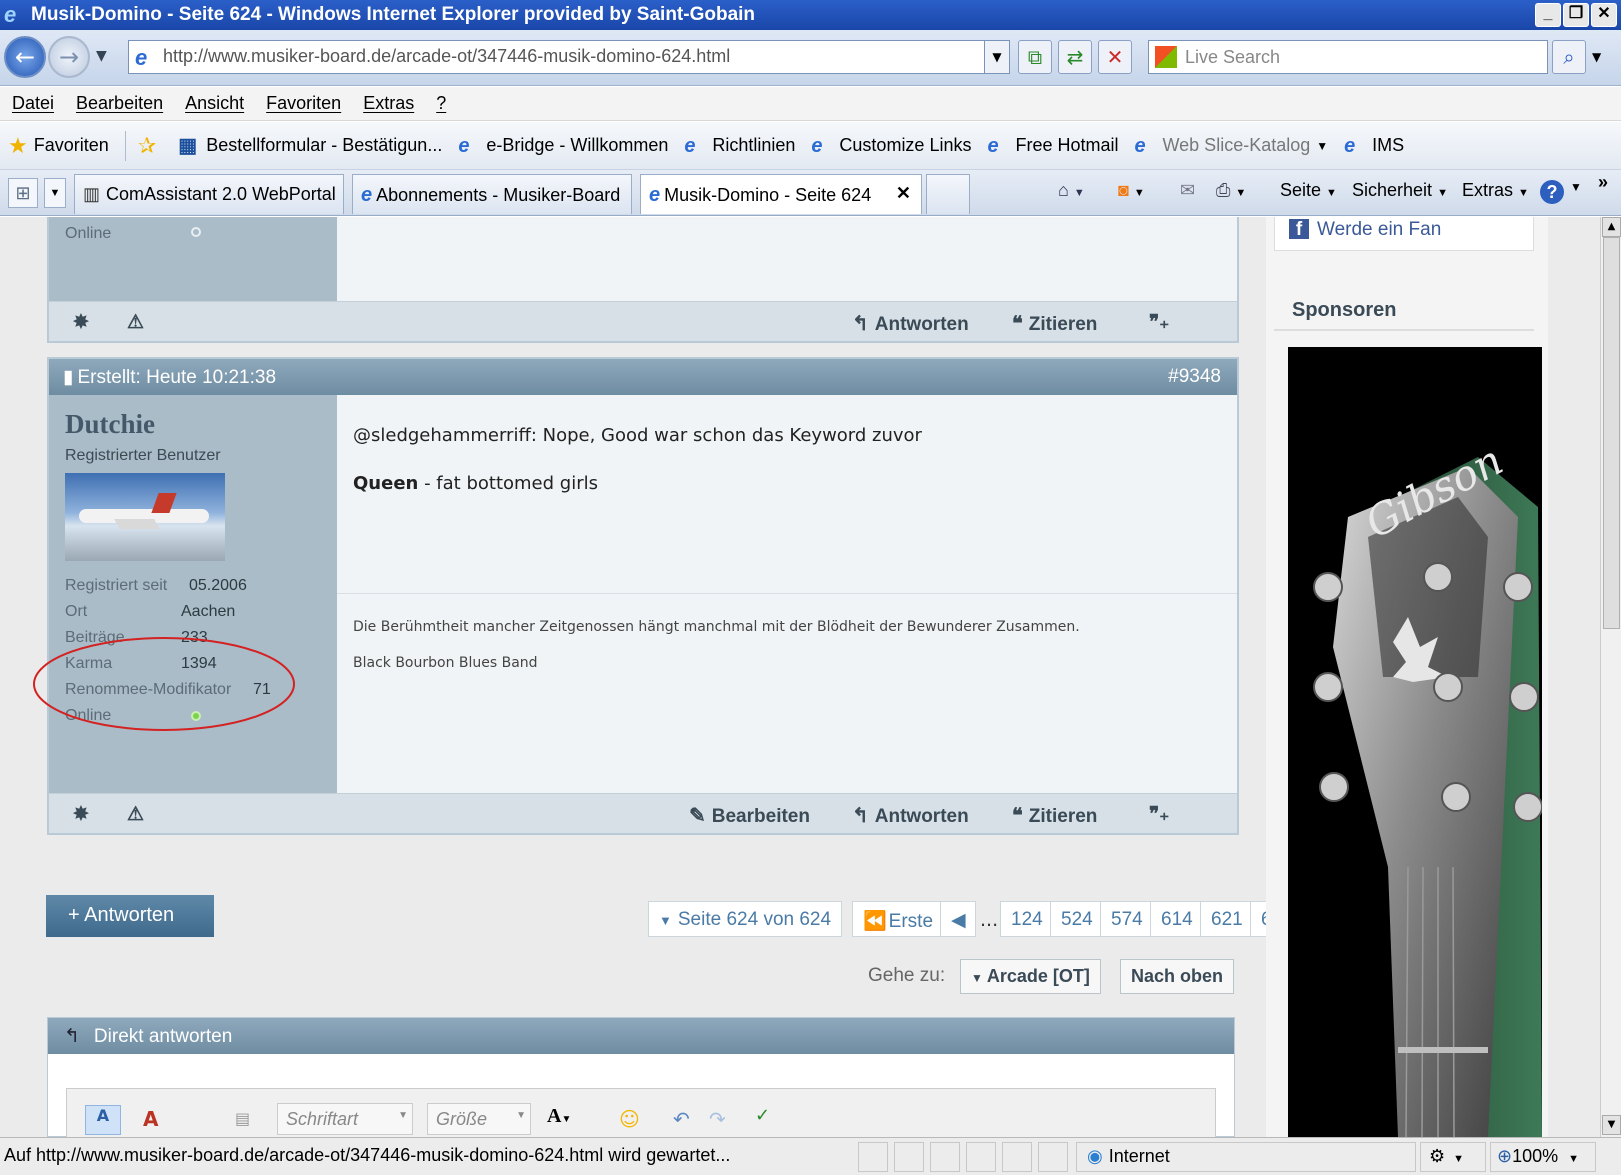 This screenshot has height=1175, width=1621. Describe the element at coordinates (1127, 919) in the screenshot. I see `page-link-574: 574` at that location.